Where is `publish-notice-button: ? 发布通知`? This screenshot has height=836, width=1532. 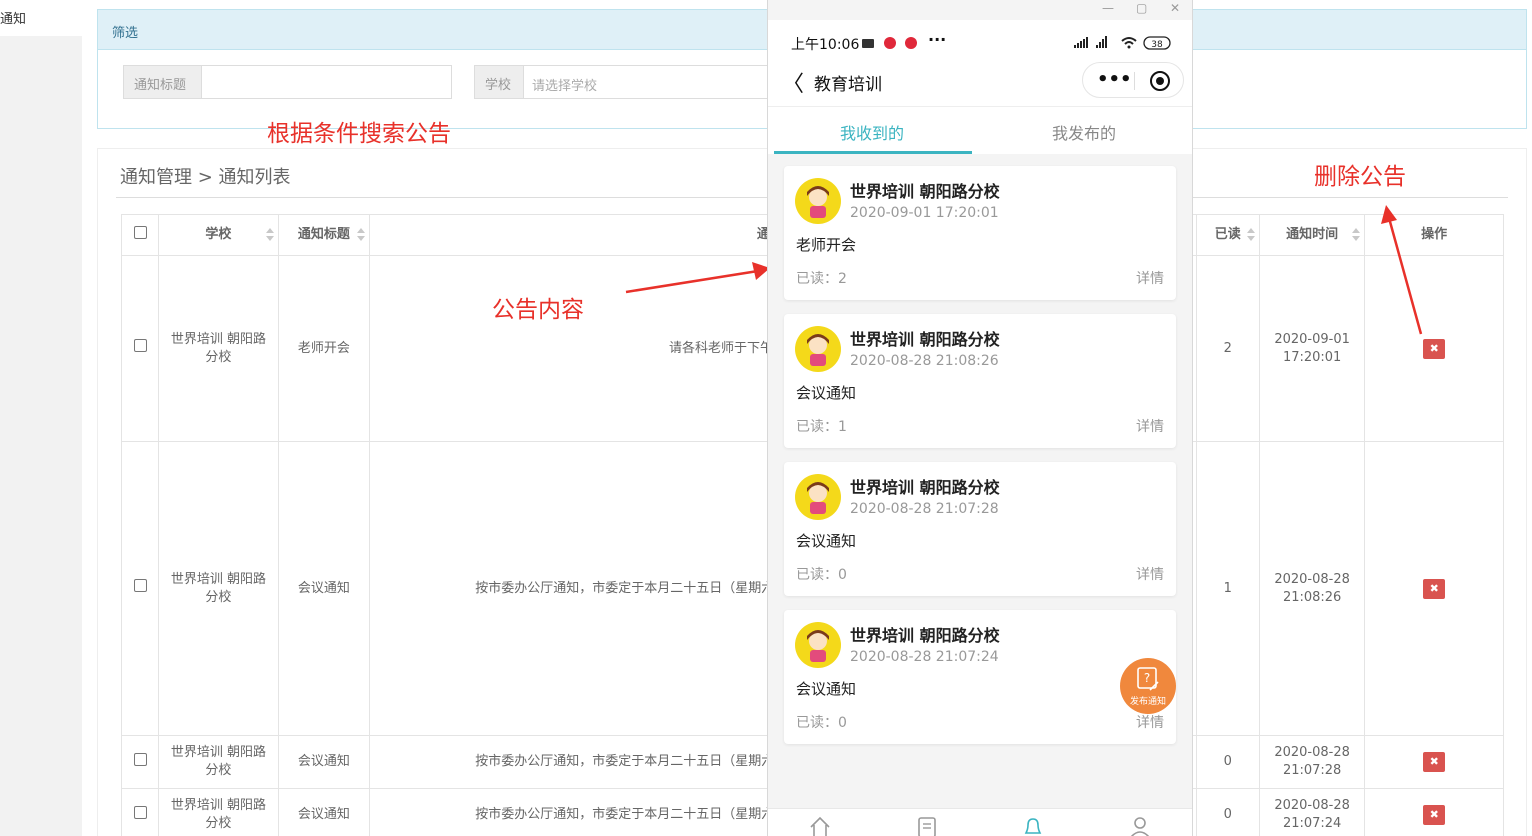 publish-notice-button: ? 发布通知 is located at coordinates (1148, 686).